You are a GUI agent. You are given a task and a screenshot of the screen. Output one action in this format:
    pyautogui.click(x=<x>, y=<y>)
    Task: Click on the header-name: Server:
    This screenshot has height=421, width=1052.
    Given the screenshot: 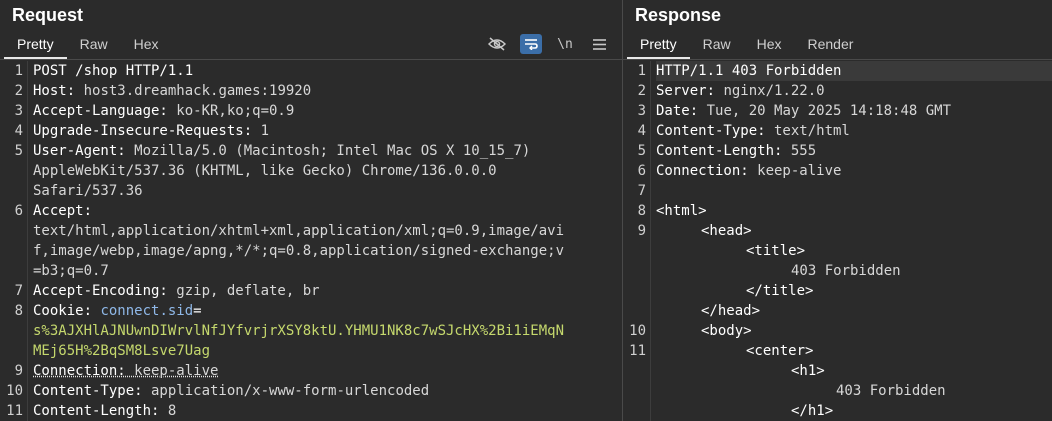 What is the action you would take?
    pyautogui.click(x=686, y=91)
    